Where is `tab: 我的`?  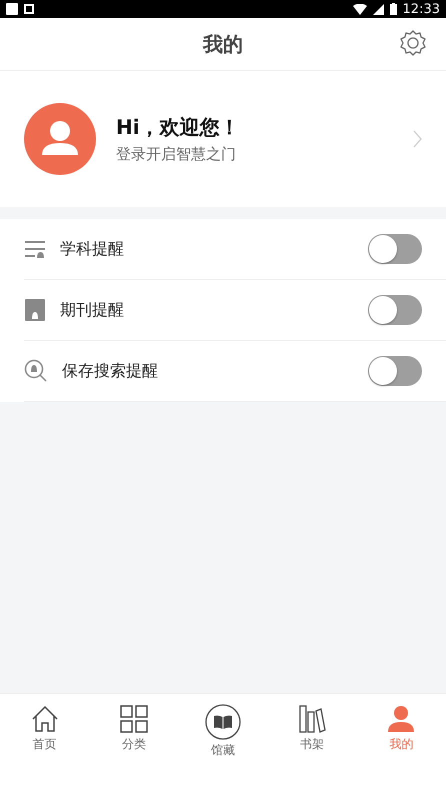
tab: 我的 is located at coordinates (401, 728).